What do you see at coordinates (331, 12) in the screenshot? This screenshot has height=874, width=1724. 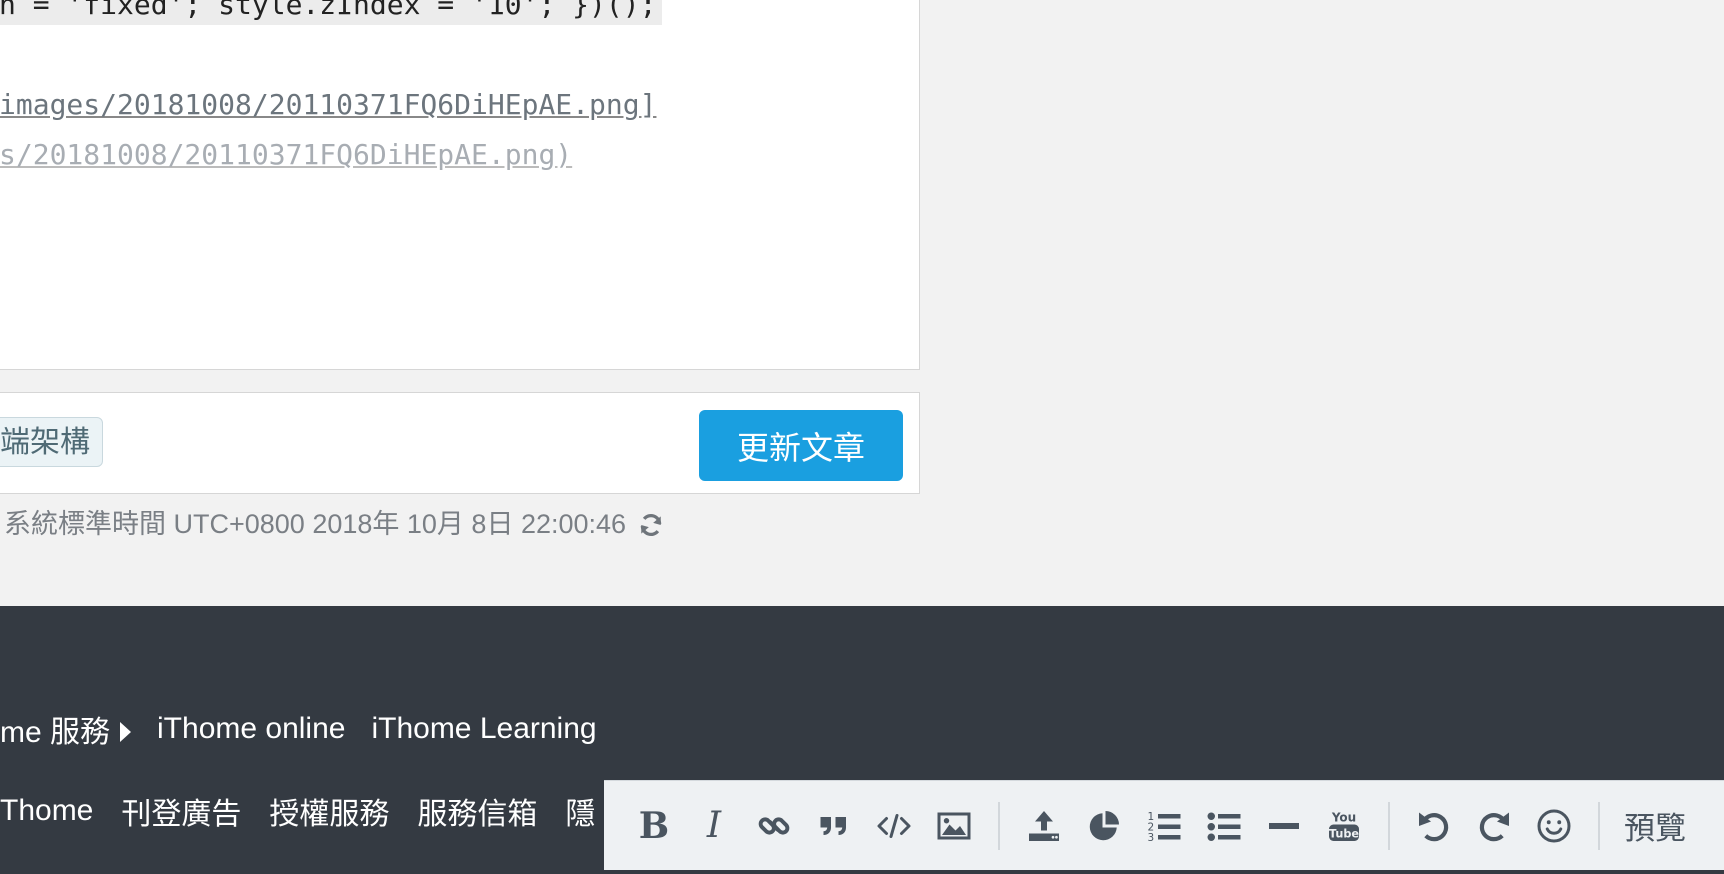 I see `editor-line: n = 'fixed'; style.zIndex = '10'; })();` at bounding box center [331, 12].